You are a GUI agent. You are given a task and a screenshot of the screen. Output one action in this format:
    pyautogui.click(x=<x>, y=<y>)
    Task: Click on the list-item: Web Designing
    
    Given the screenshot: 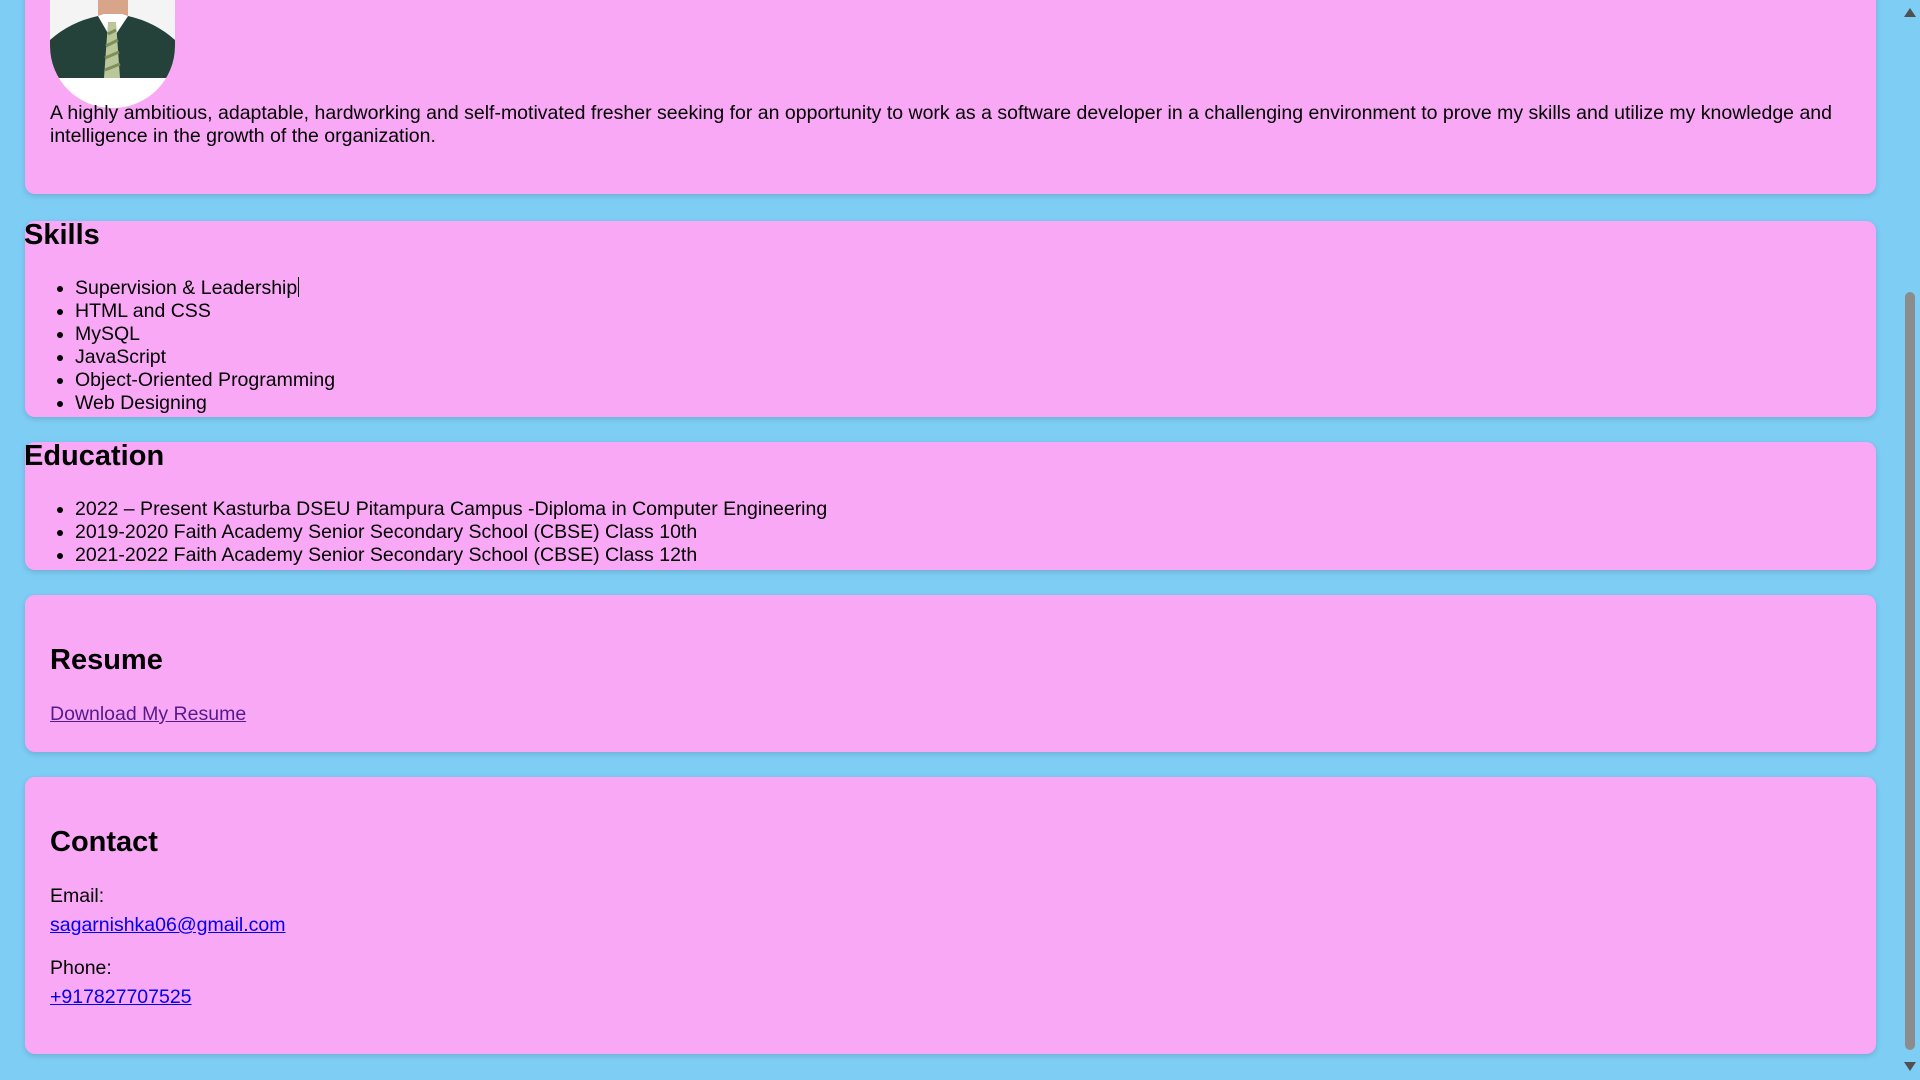 What is the action you would take?
    pyautogui.click(x=205, y=403)
    